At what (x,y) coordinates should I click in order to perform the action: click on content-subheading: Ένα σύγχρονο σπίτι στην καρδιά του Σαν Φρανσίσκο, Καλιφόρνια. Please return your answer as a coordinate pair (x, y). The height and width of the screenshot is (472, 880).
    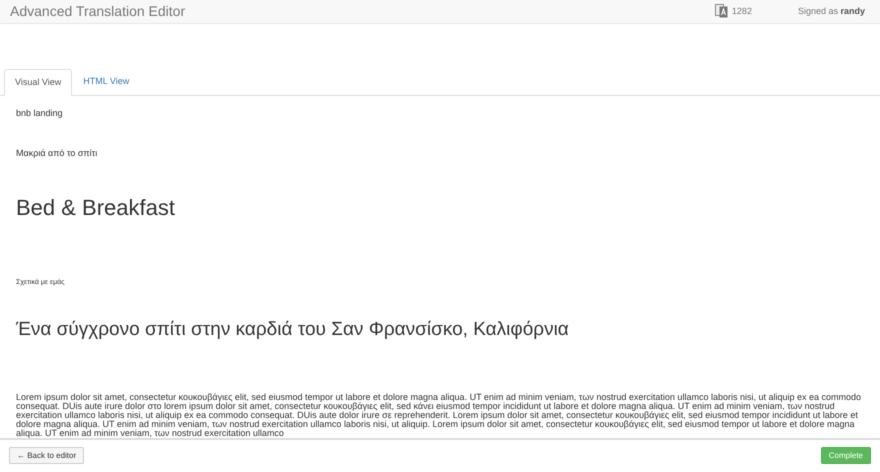
    Looking at the image, I should click on (293, 330).